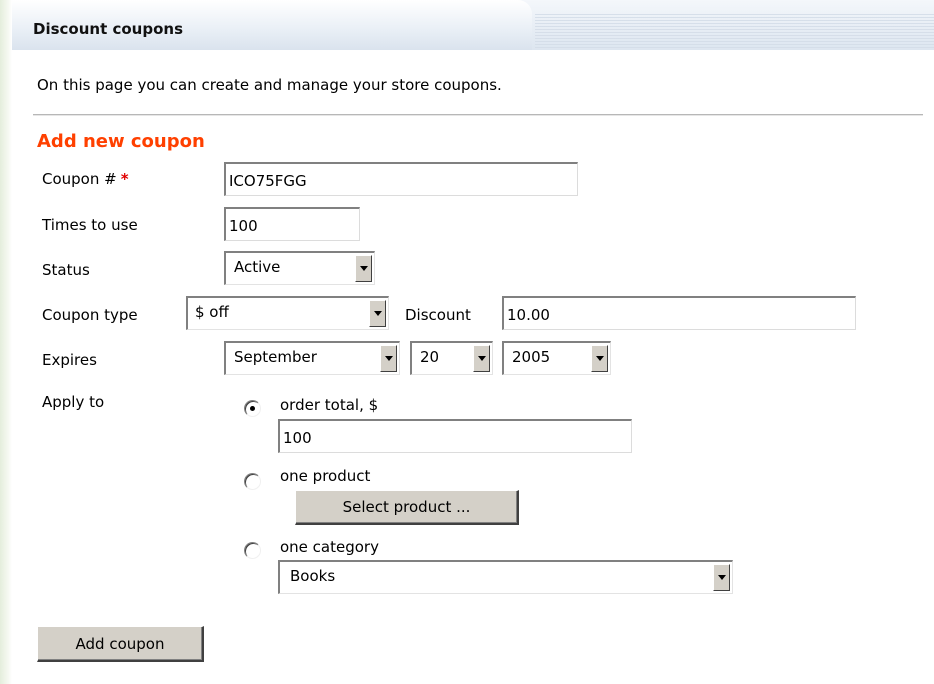 The image size is (934, 684). I want to click on expires-label: Expires, so click(69, 360).